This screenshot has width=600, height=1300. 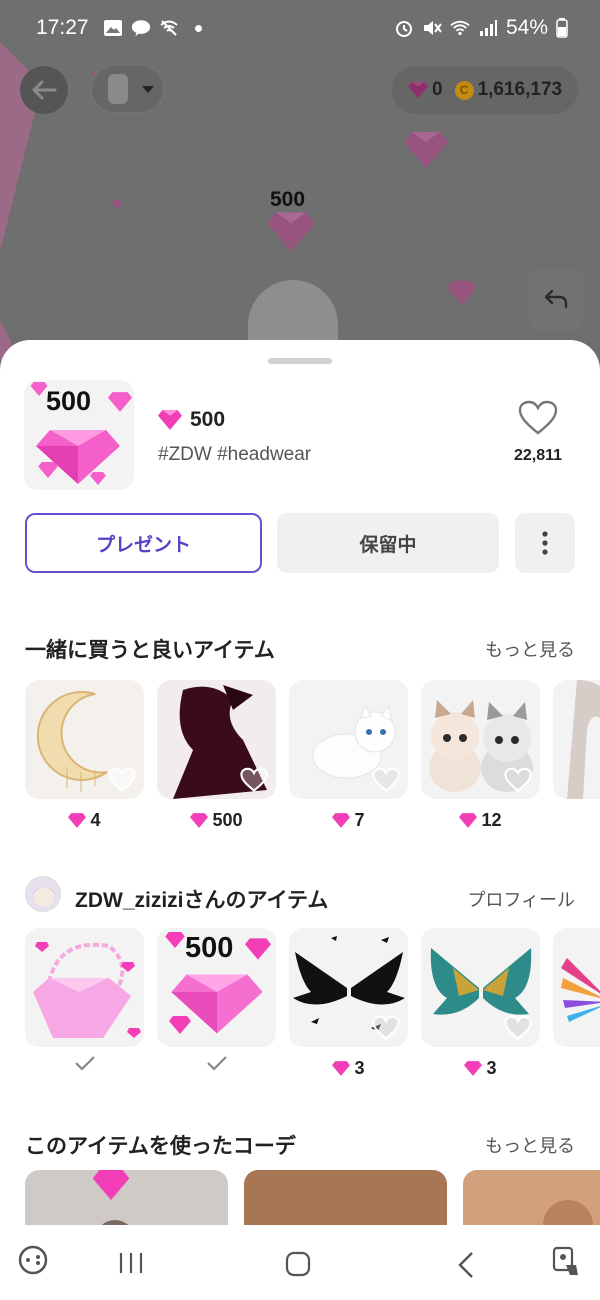 What do you see at coordinates (480, 820) in the screenshot?
I see `item-price: 12` at bounding box center [480, 820].